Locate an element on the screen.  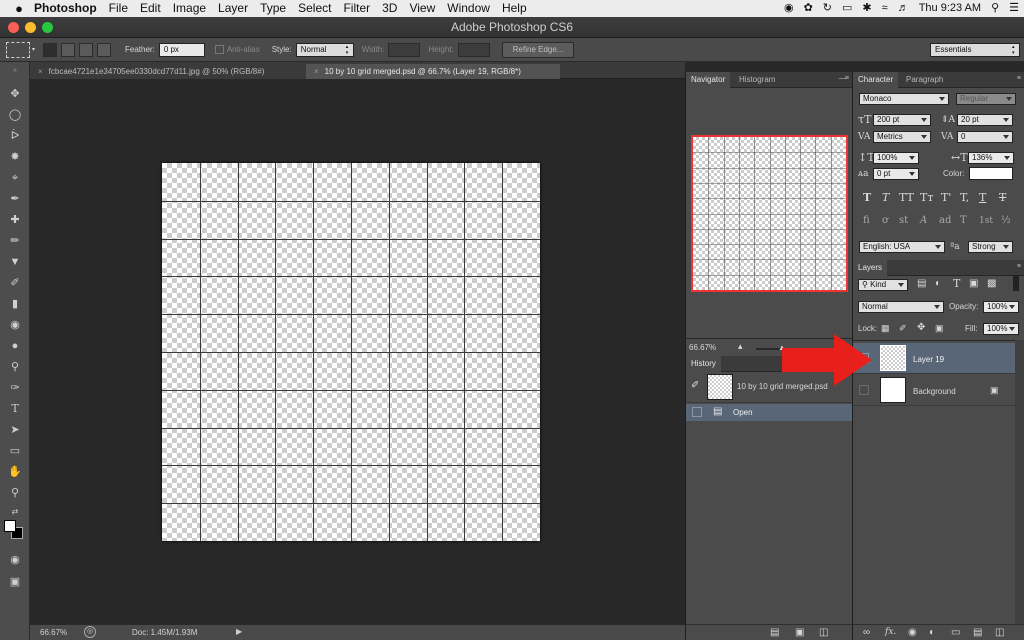
ligatures-button: fi is located at coordinates (866, 221).